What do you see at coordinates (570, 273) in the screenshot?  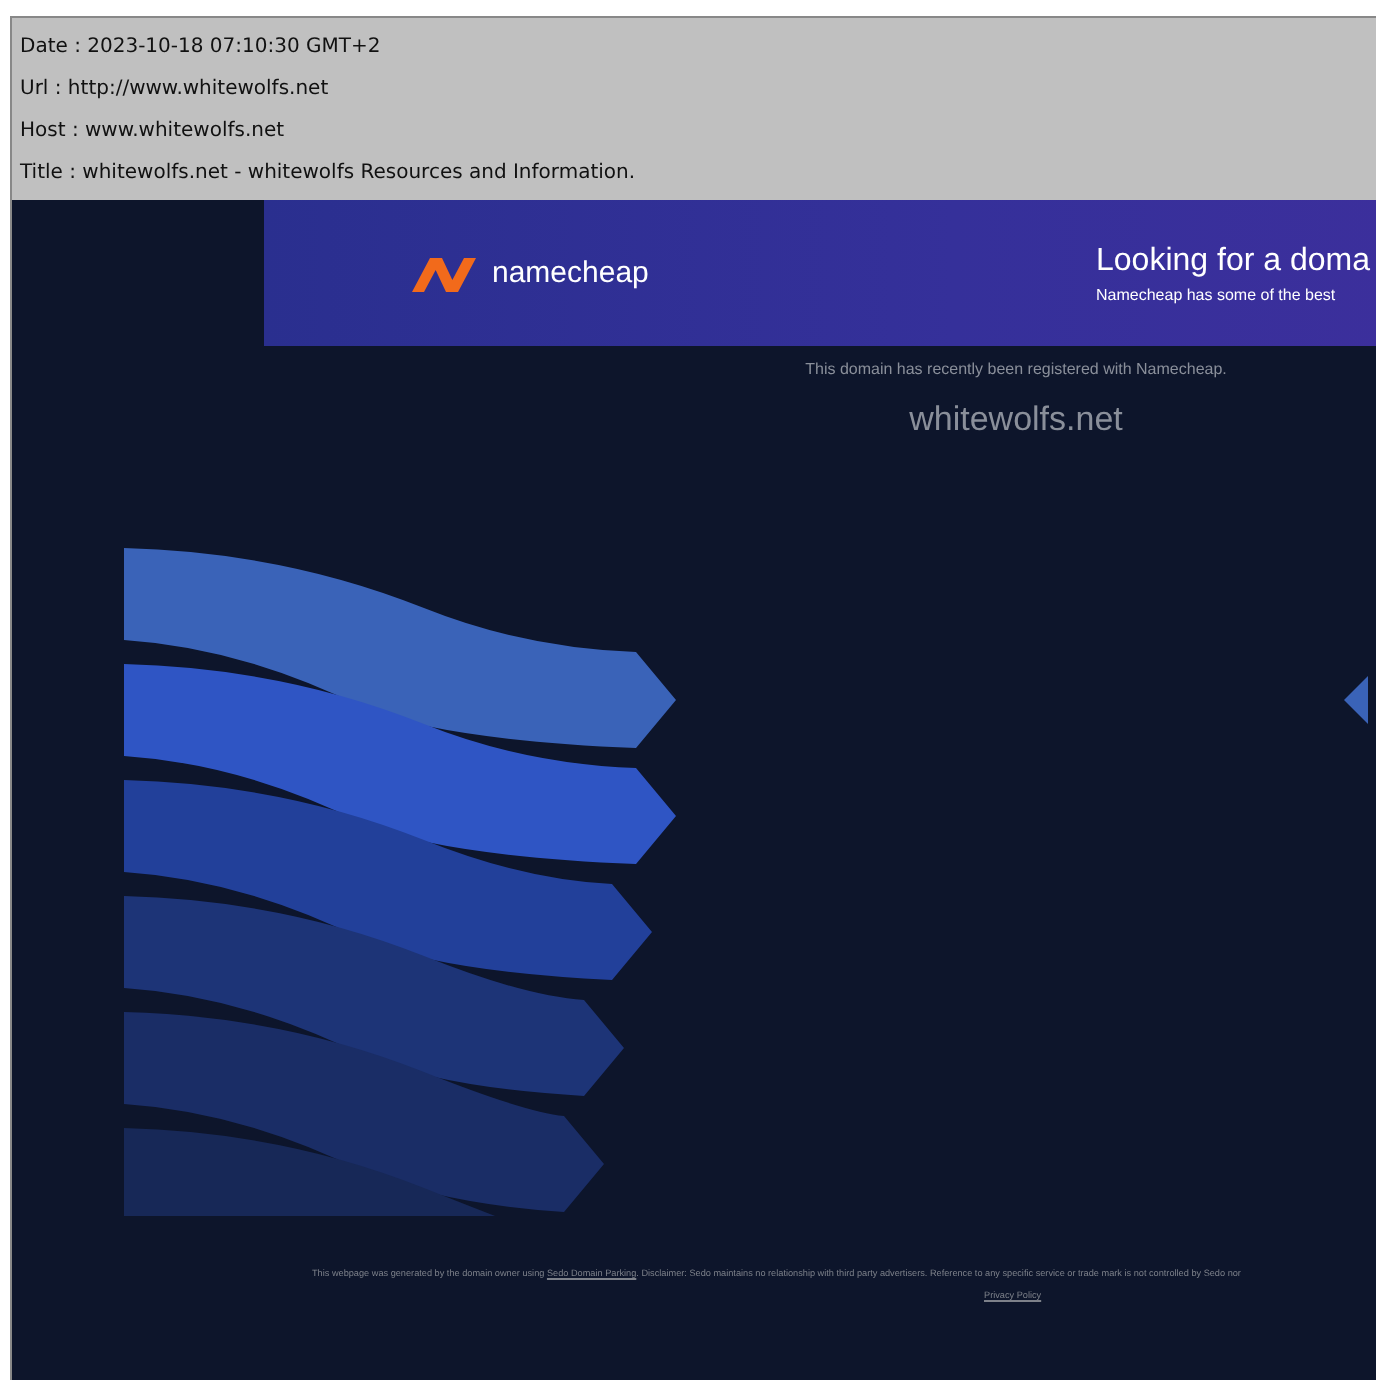 I see `brand-name: namecheap` at bounding box center [570, 273].